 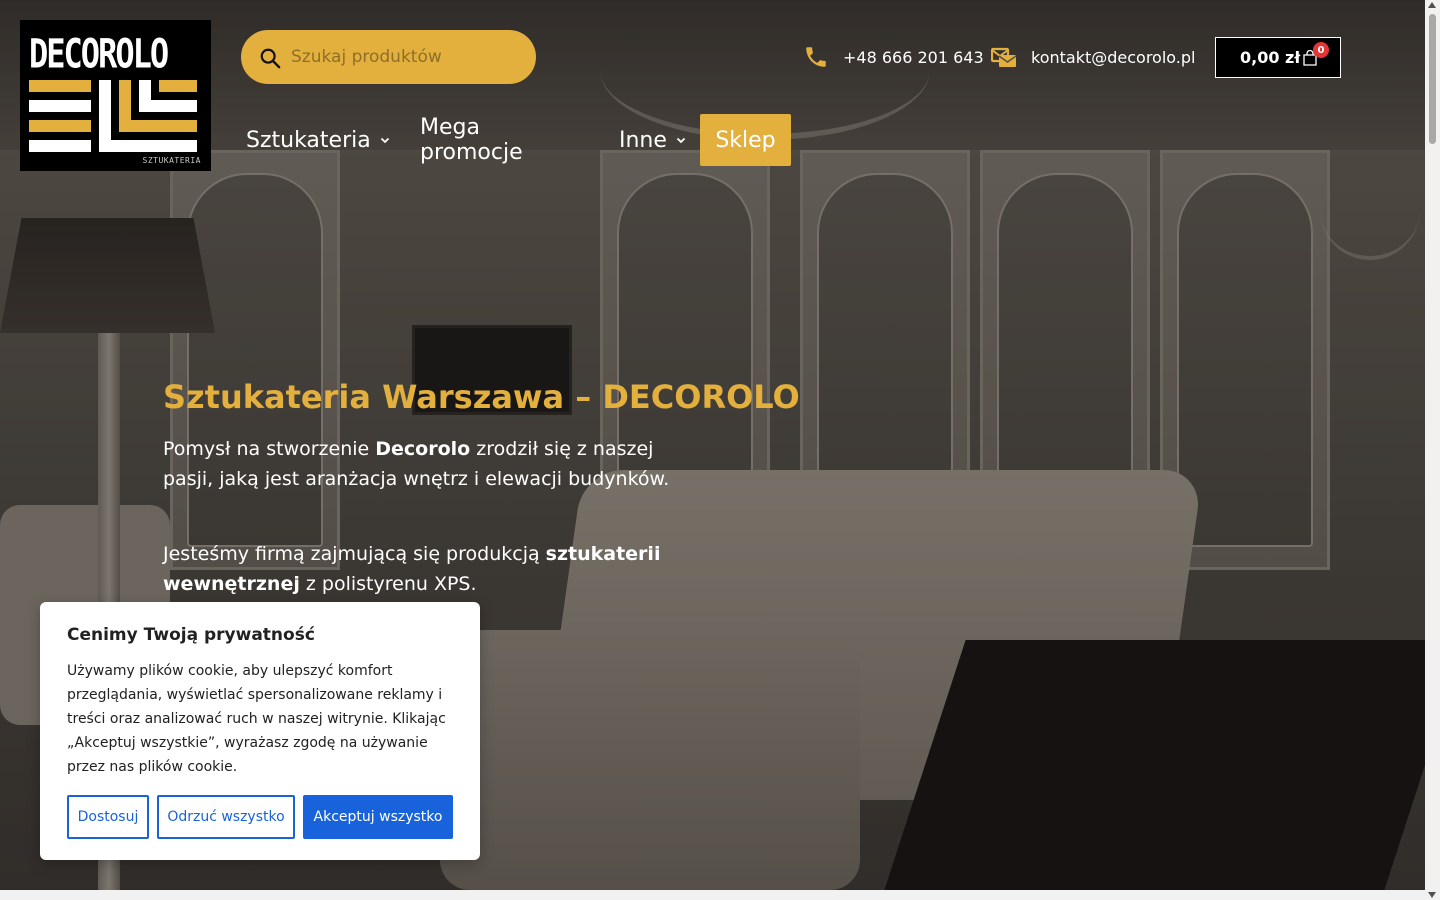 I want to click on cart-amount: 0,00 zł, so click(x=1270, y=57).